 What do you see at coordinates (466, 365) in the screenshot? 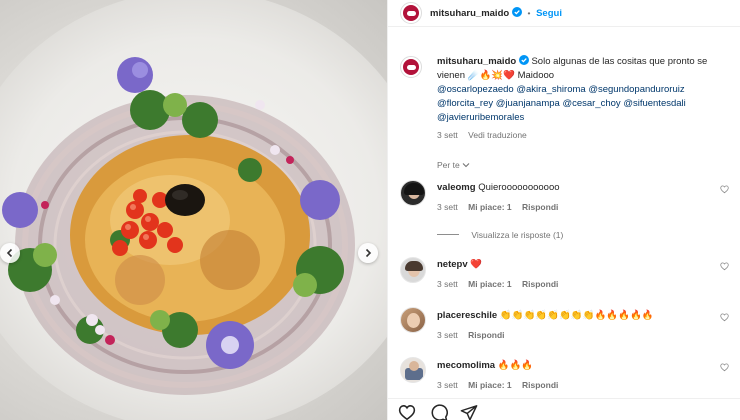
I see `comment-username: mecomolima` at bounding box center [466, 365].